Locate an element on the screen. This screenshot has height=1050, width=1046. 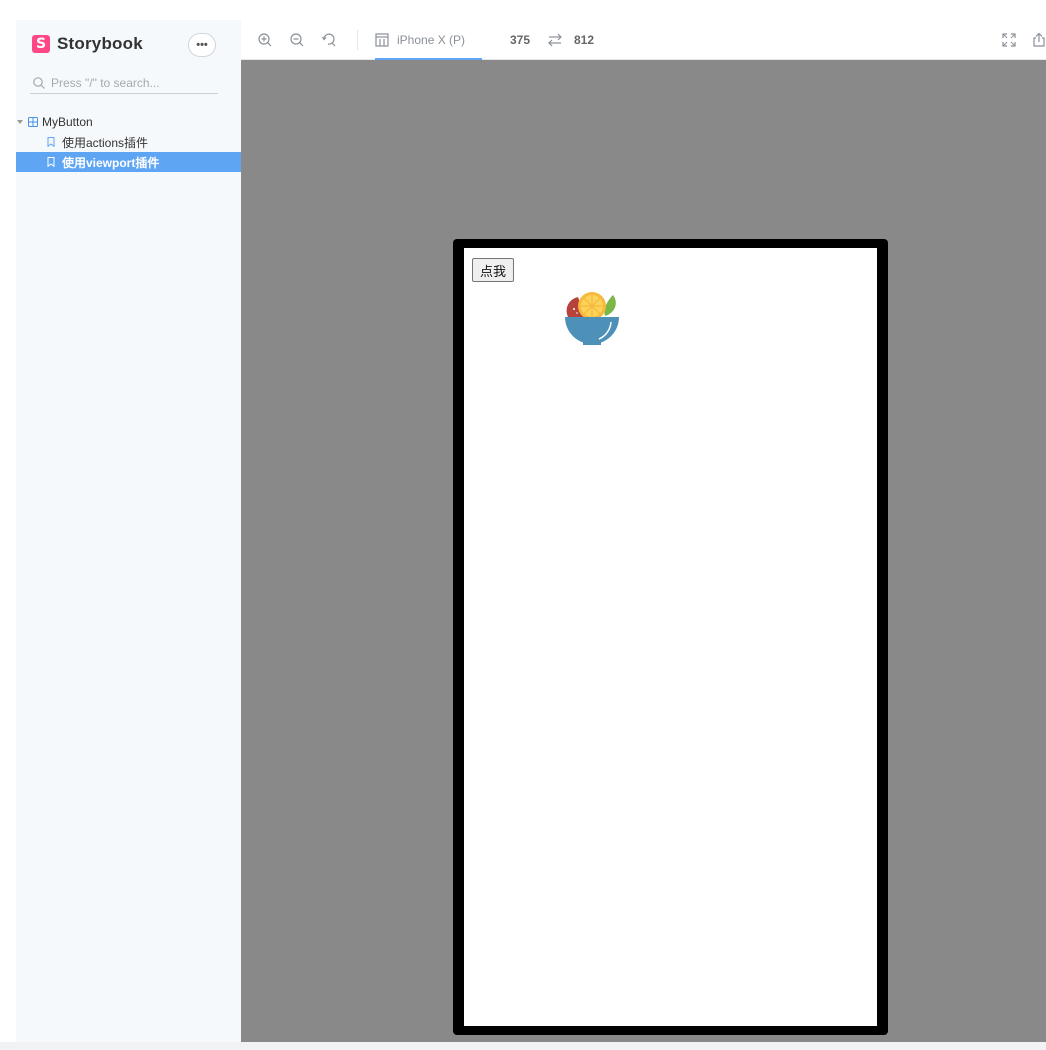
tree-story-actions: 使用actions插件 is located at coordinates (128, 142).